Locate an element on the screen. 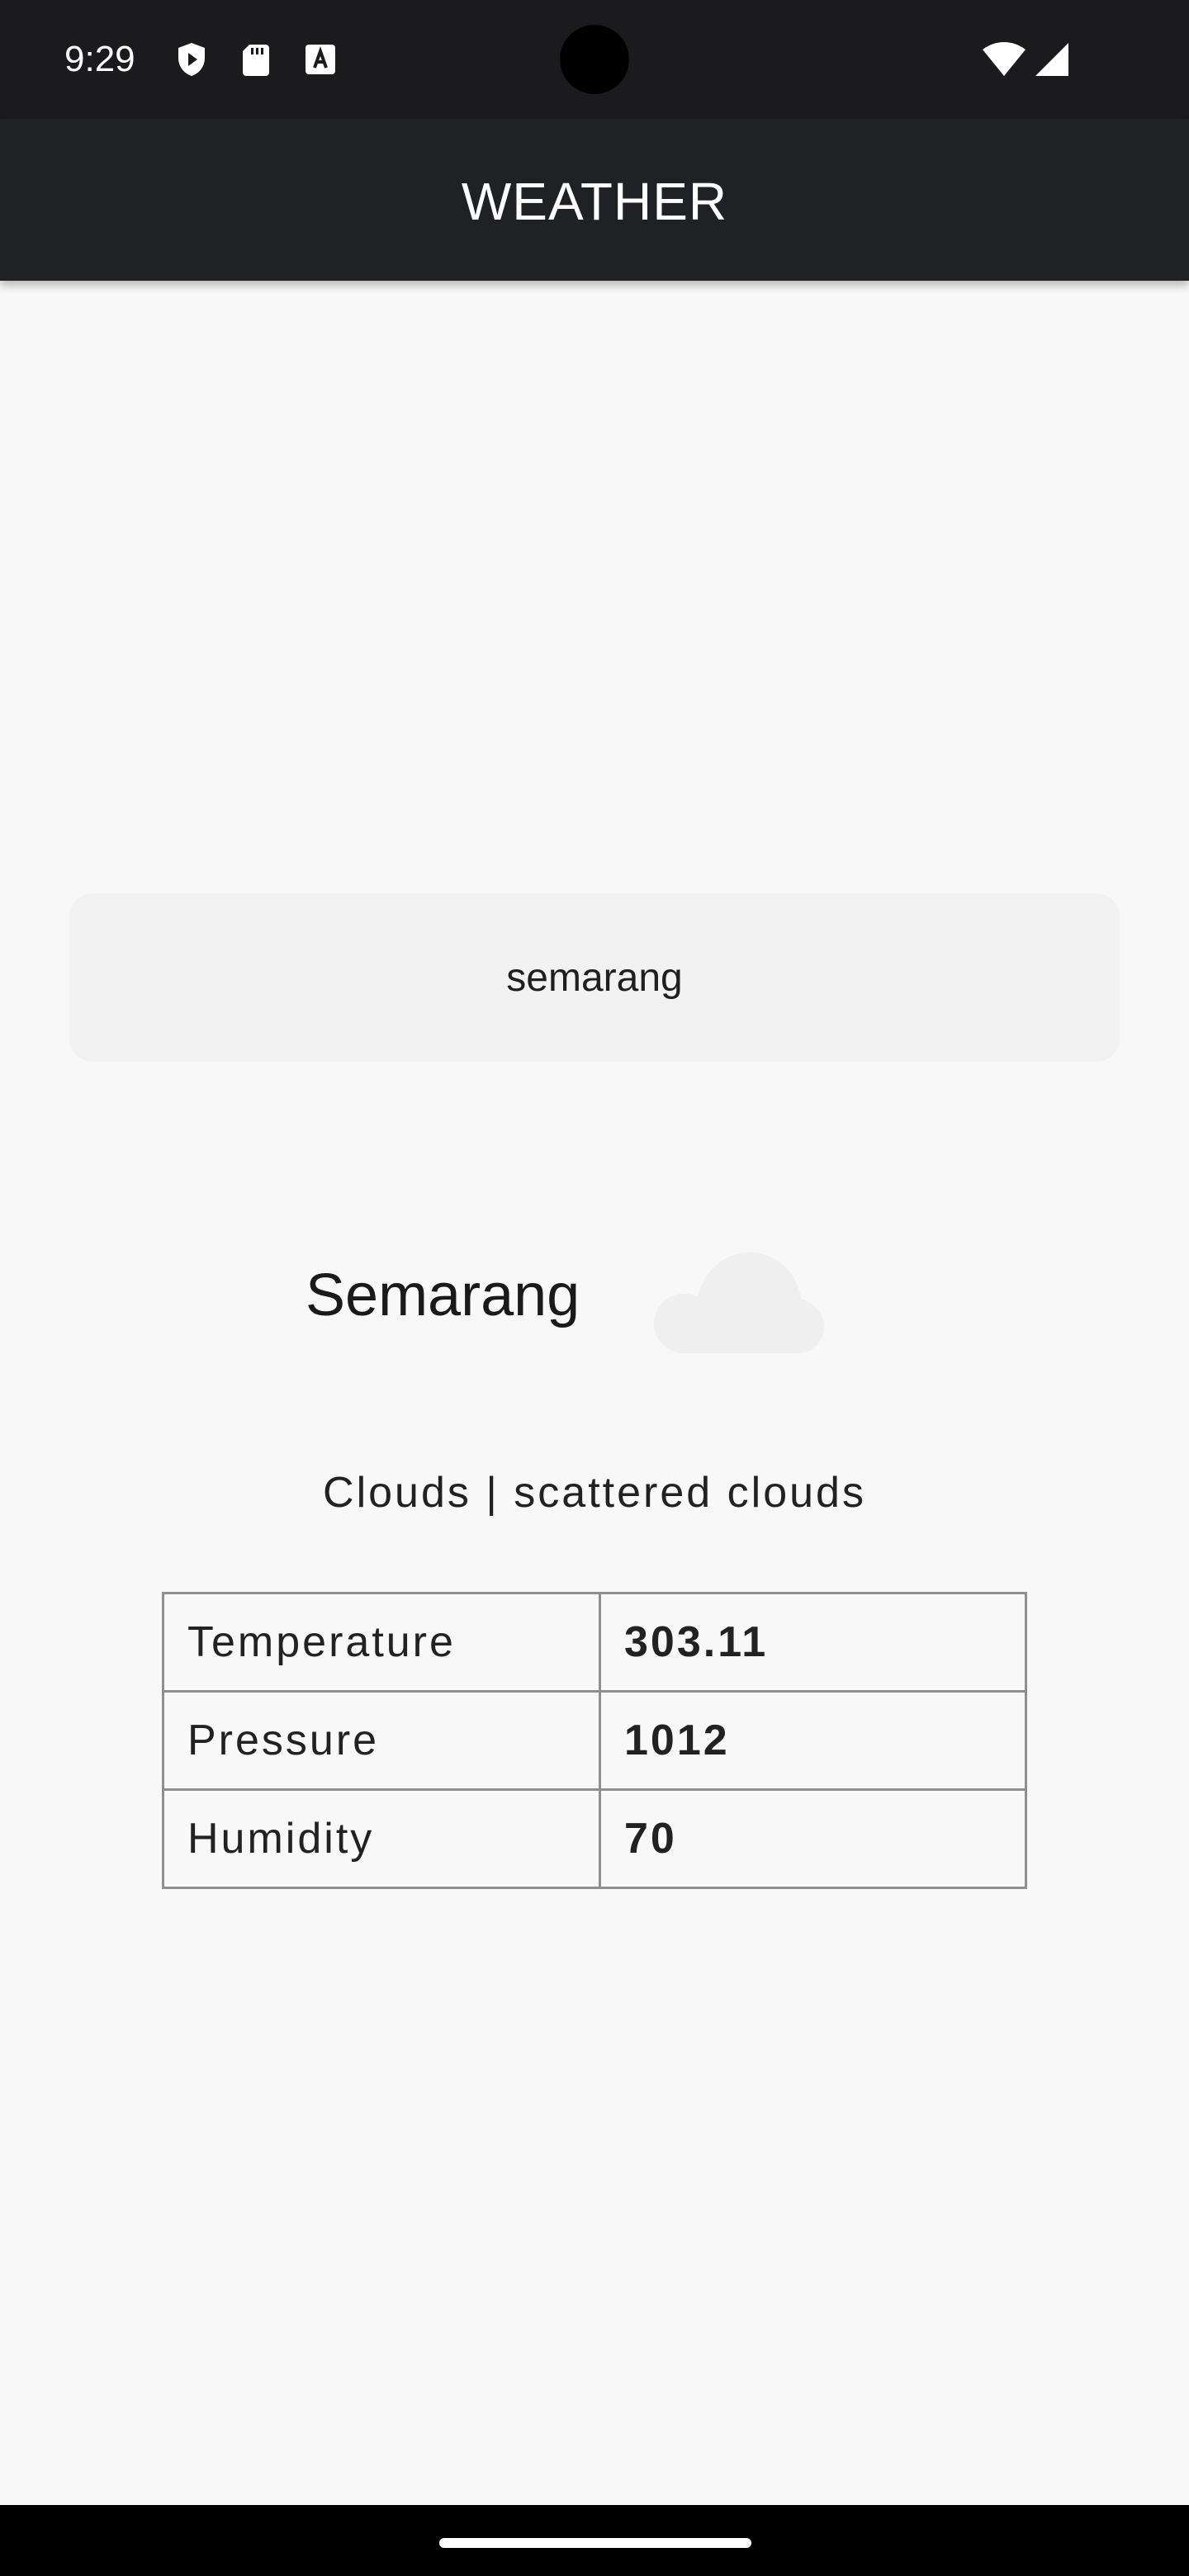  wifi-icon is located at coordinates (1004, 59).